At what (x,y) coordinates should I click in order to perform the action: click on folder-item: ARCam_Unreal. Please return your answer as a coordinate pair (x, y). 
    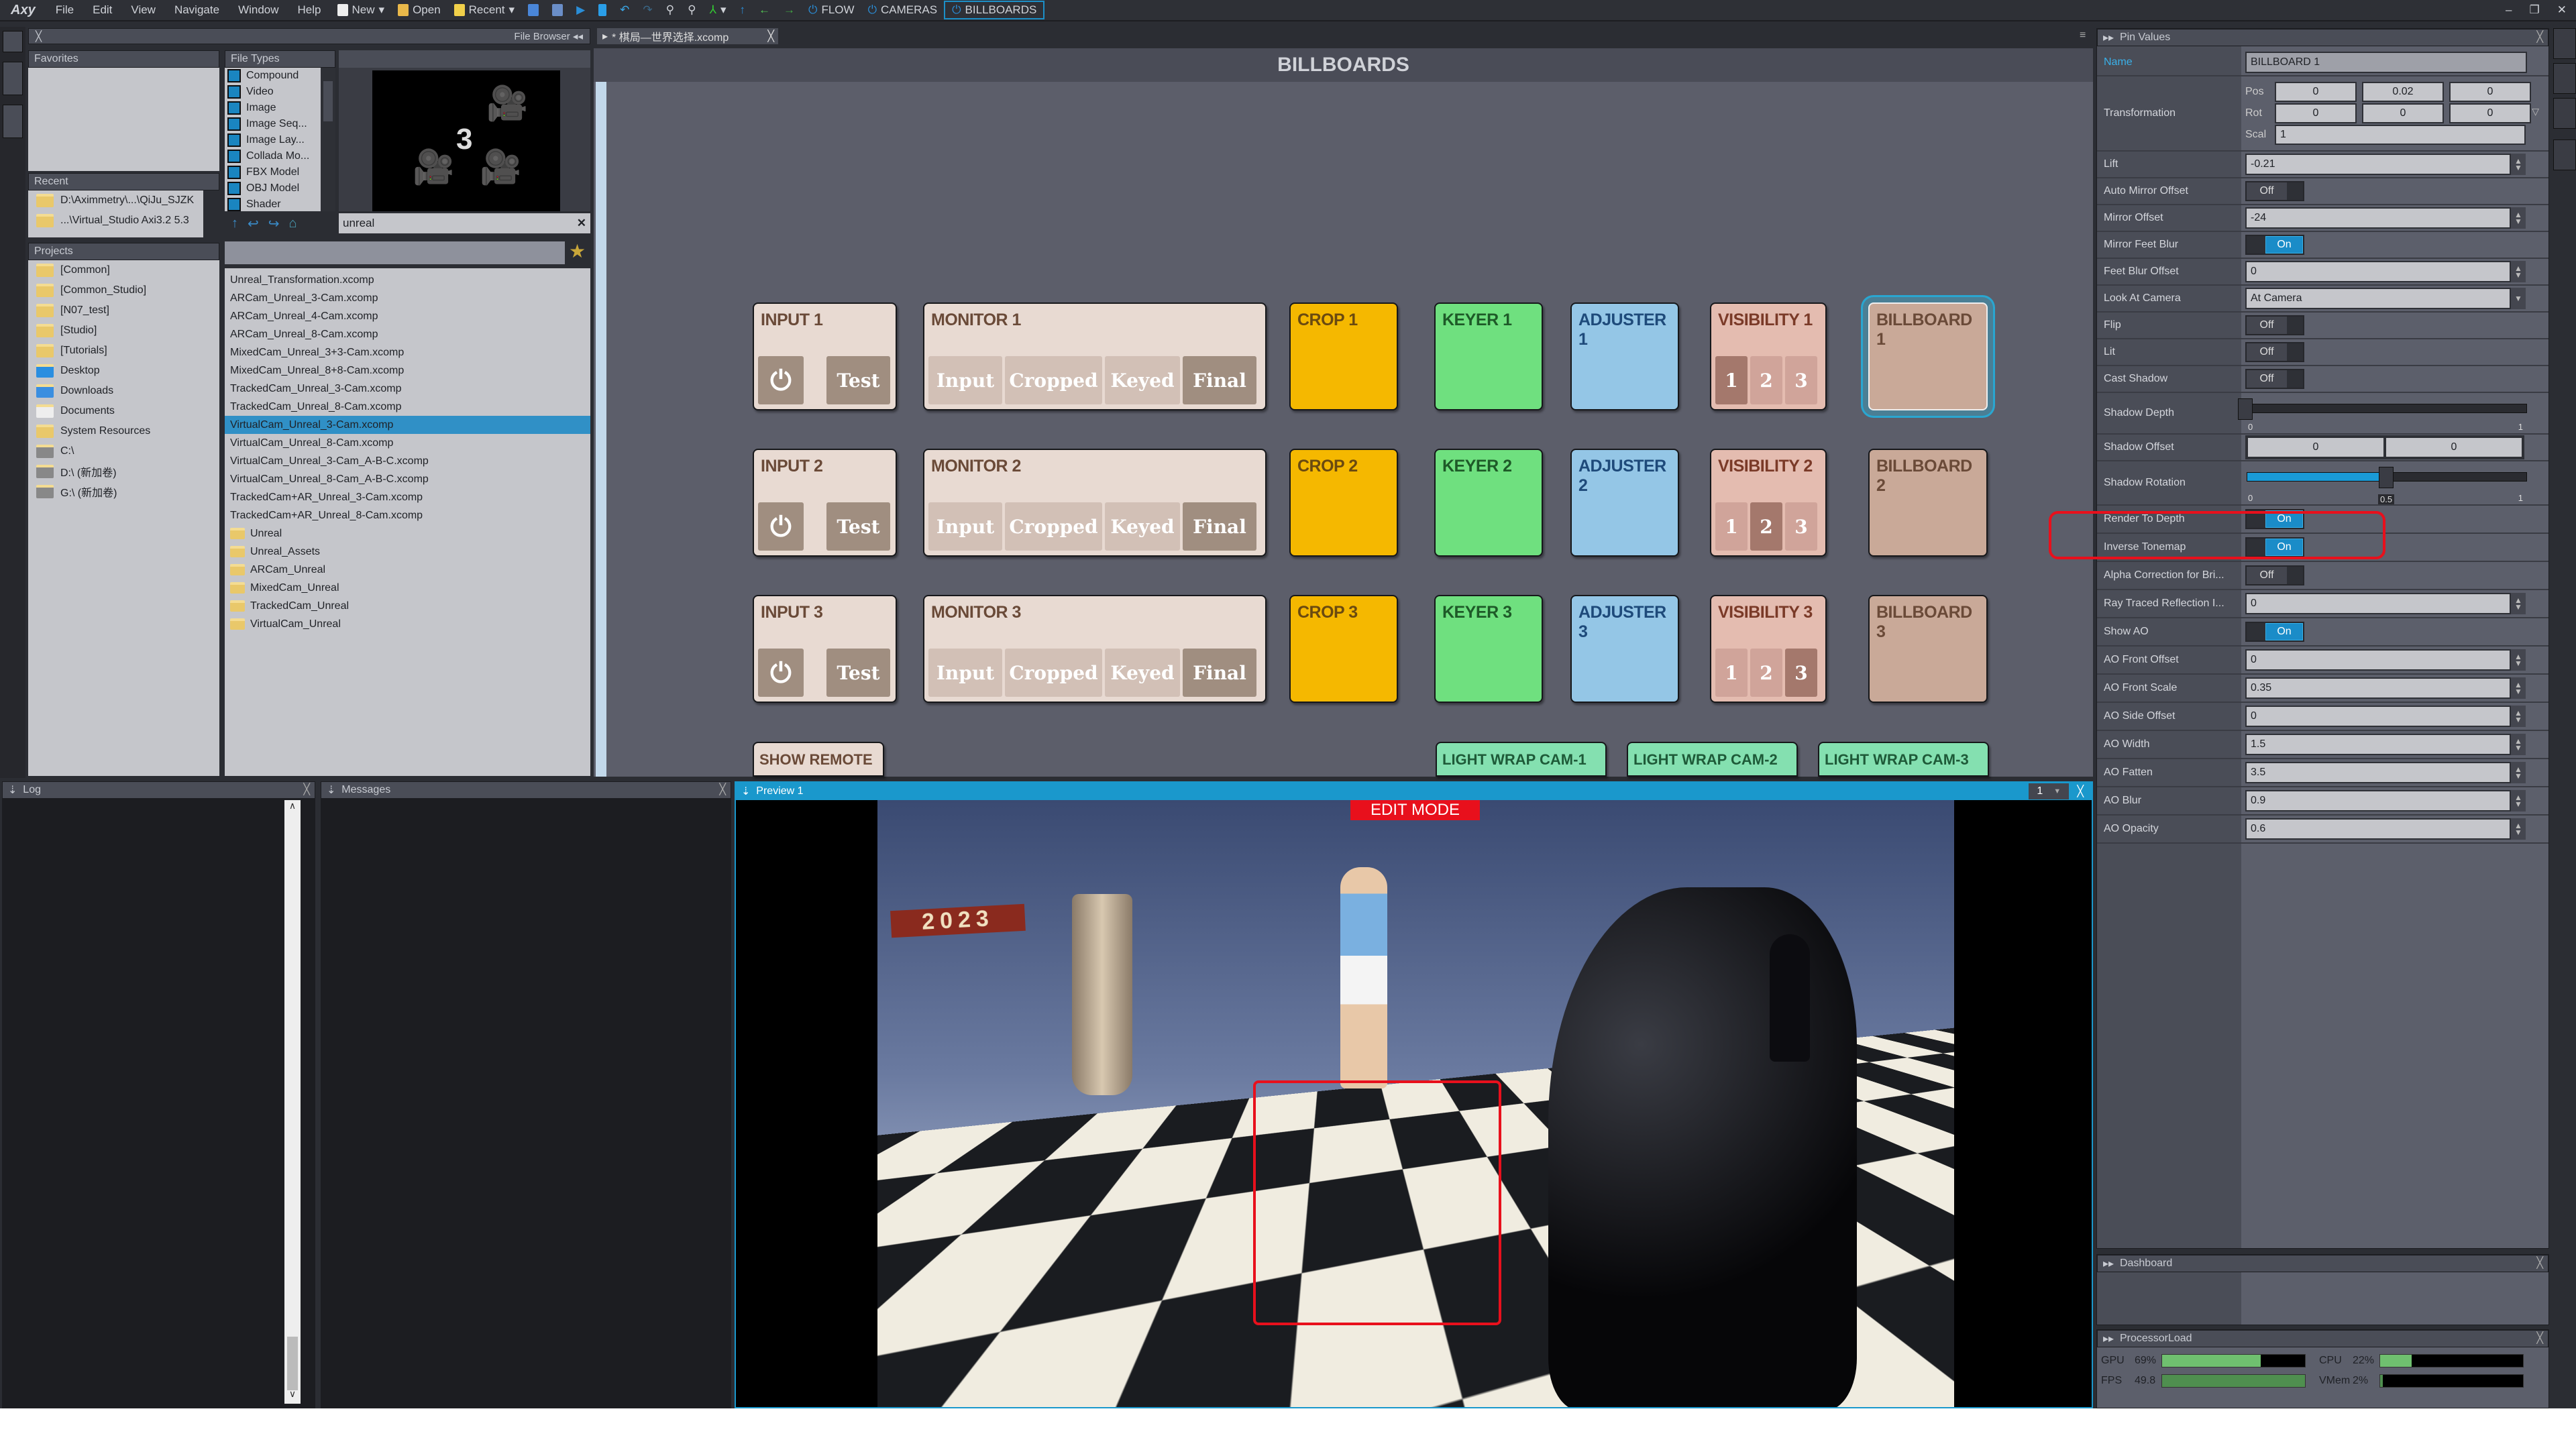
    Looking at the image, I should click on (407, 570).